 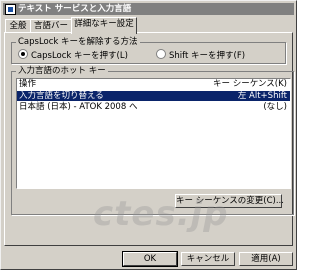 I want to click on capslock-group-label: CapsLock キーを解除する方法, so click(x=78, y=42).